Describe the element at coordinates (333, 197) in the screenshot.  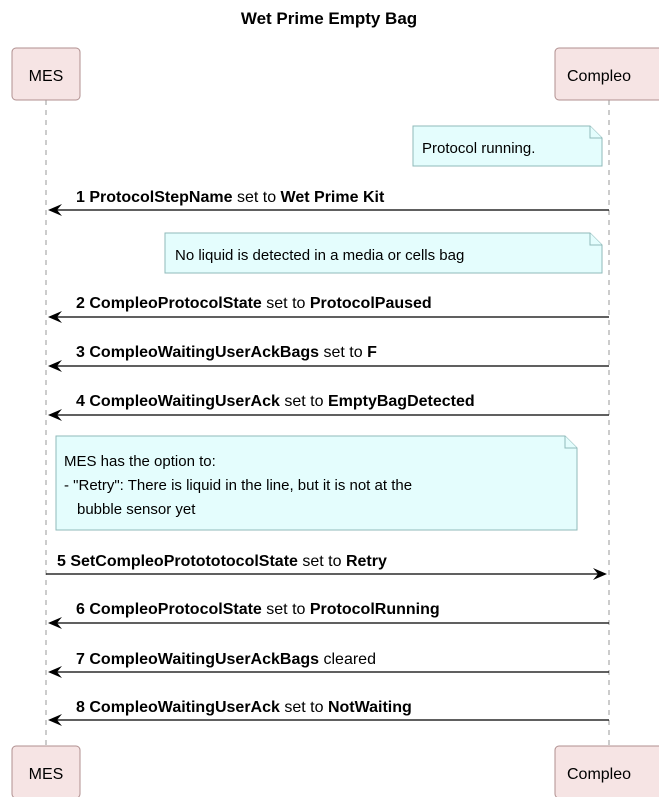
I see `message-value: Wet Prime Kit` at that location.